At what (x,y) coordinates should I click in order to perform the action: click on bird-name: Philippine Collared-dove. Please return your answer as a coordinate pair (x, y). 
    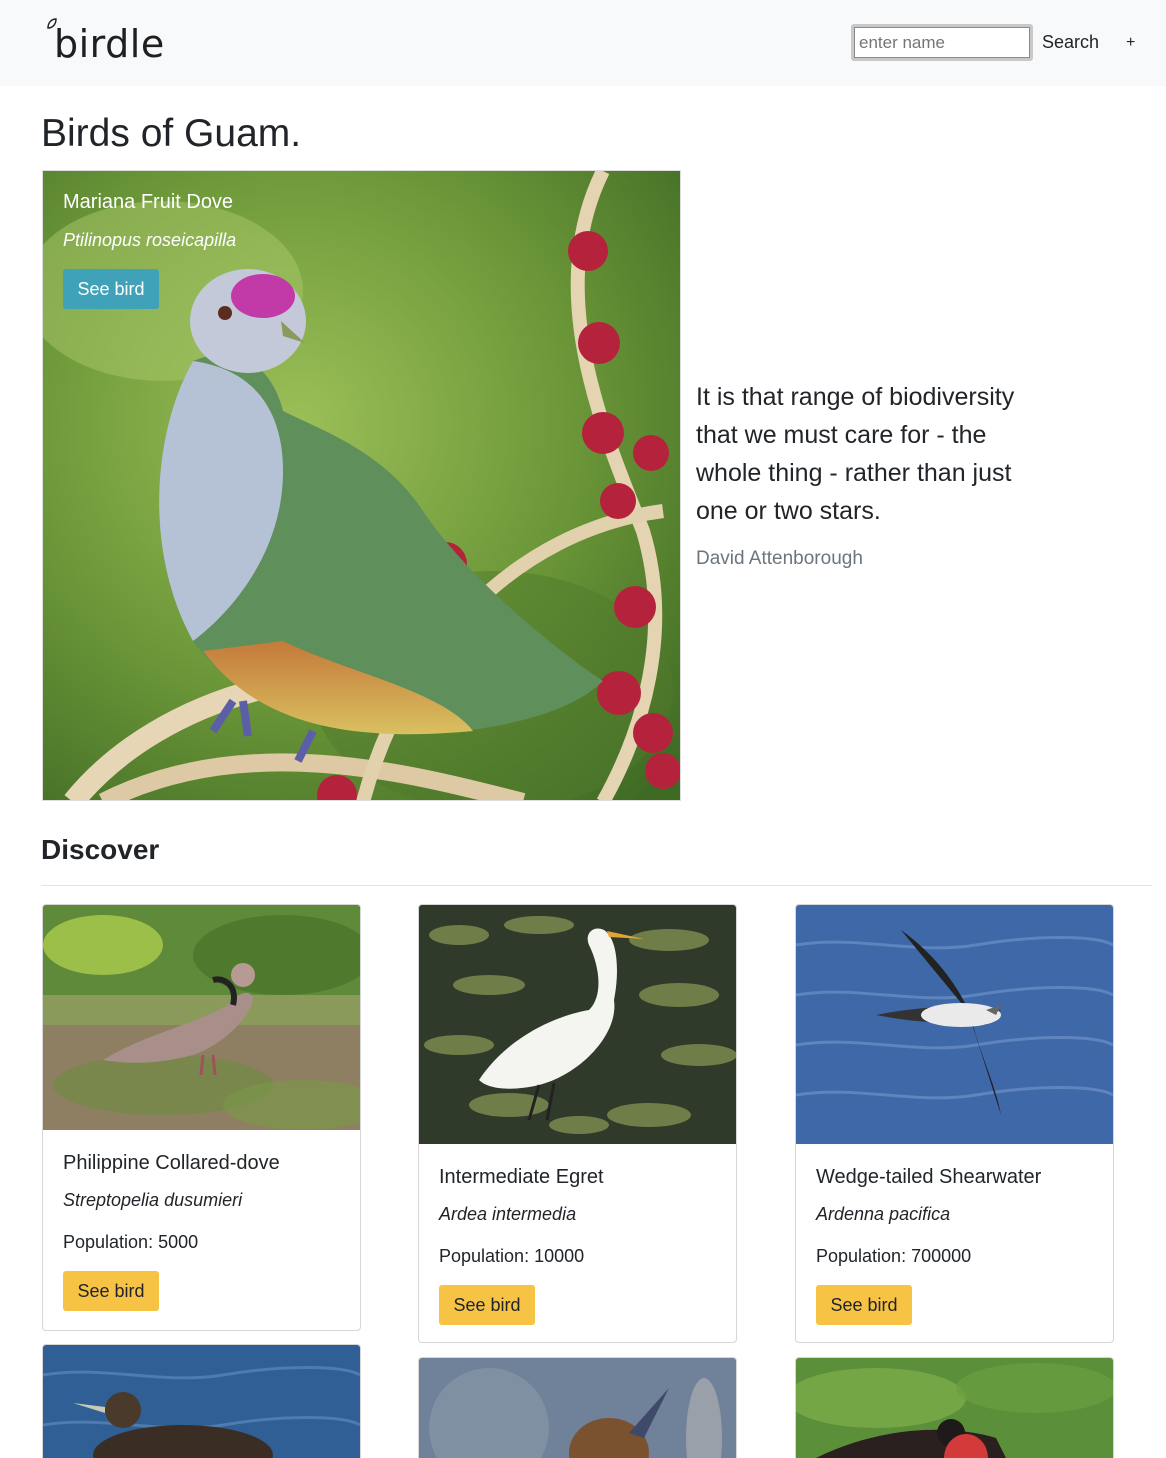
    Looking at the image, I should click on (171, 1163).